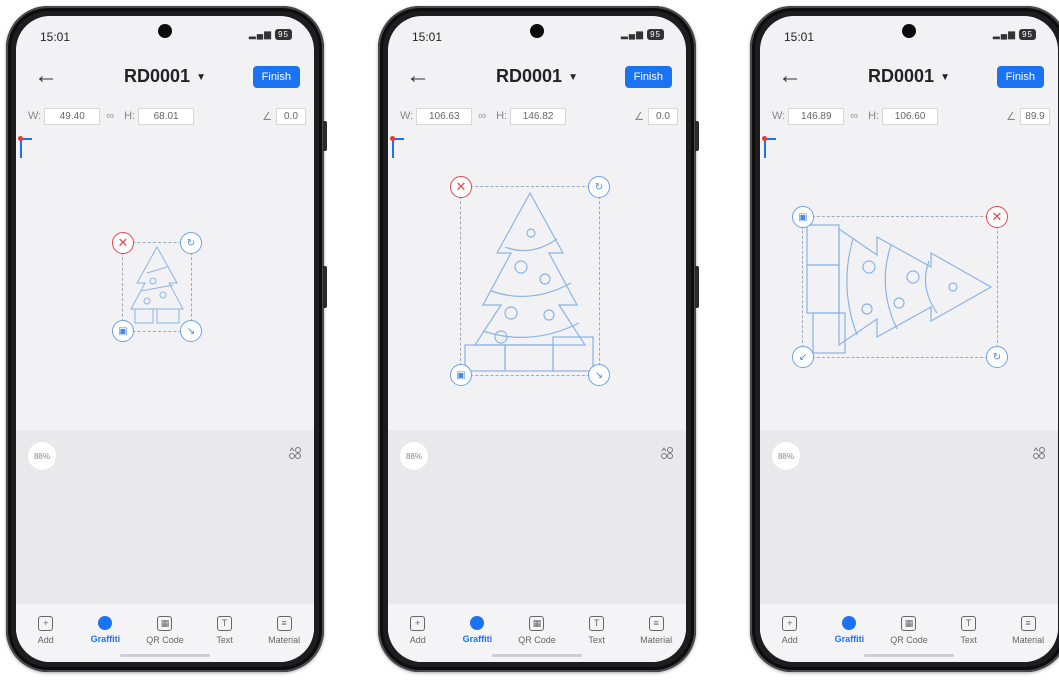 The image size is (1059, 680). I want to click on tree-graphic, so click(899, 289).